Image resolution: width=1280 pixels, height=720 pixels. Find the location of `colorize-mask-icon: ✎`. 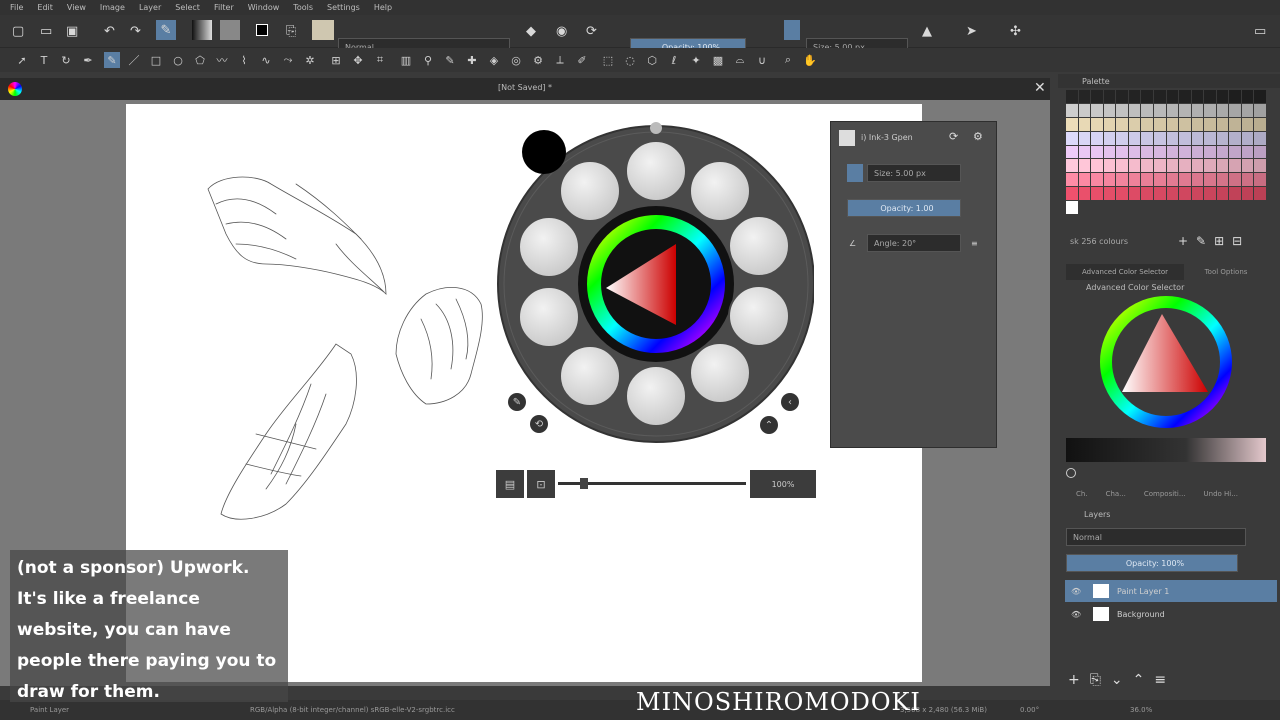

colorize-mask-icon: ✎ is located at coordinates (450, 60).